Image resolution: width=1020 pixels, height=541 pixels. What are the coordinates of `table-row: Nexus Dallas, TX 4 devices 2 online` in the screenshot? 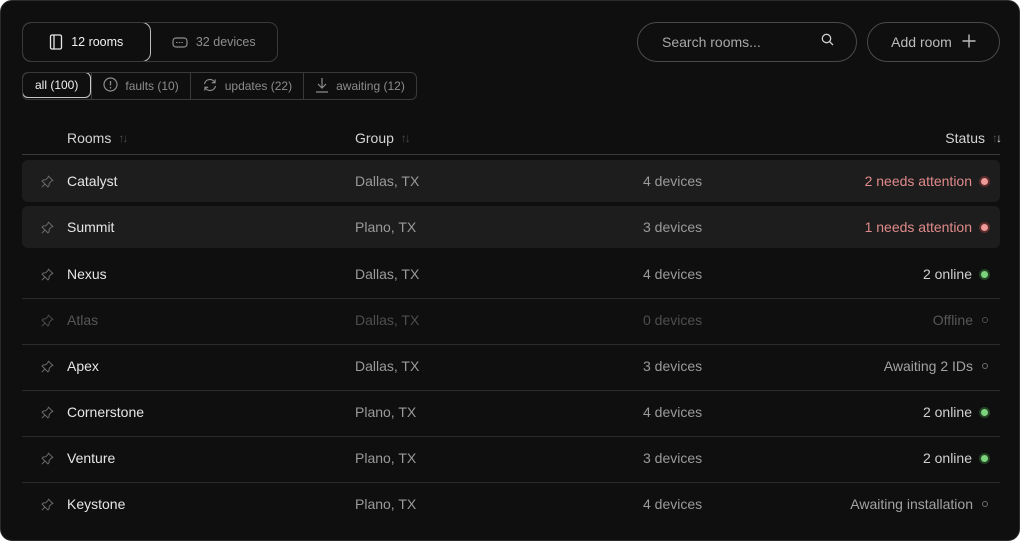 It's located at (511, 276).